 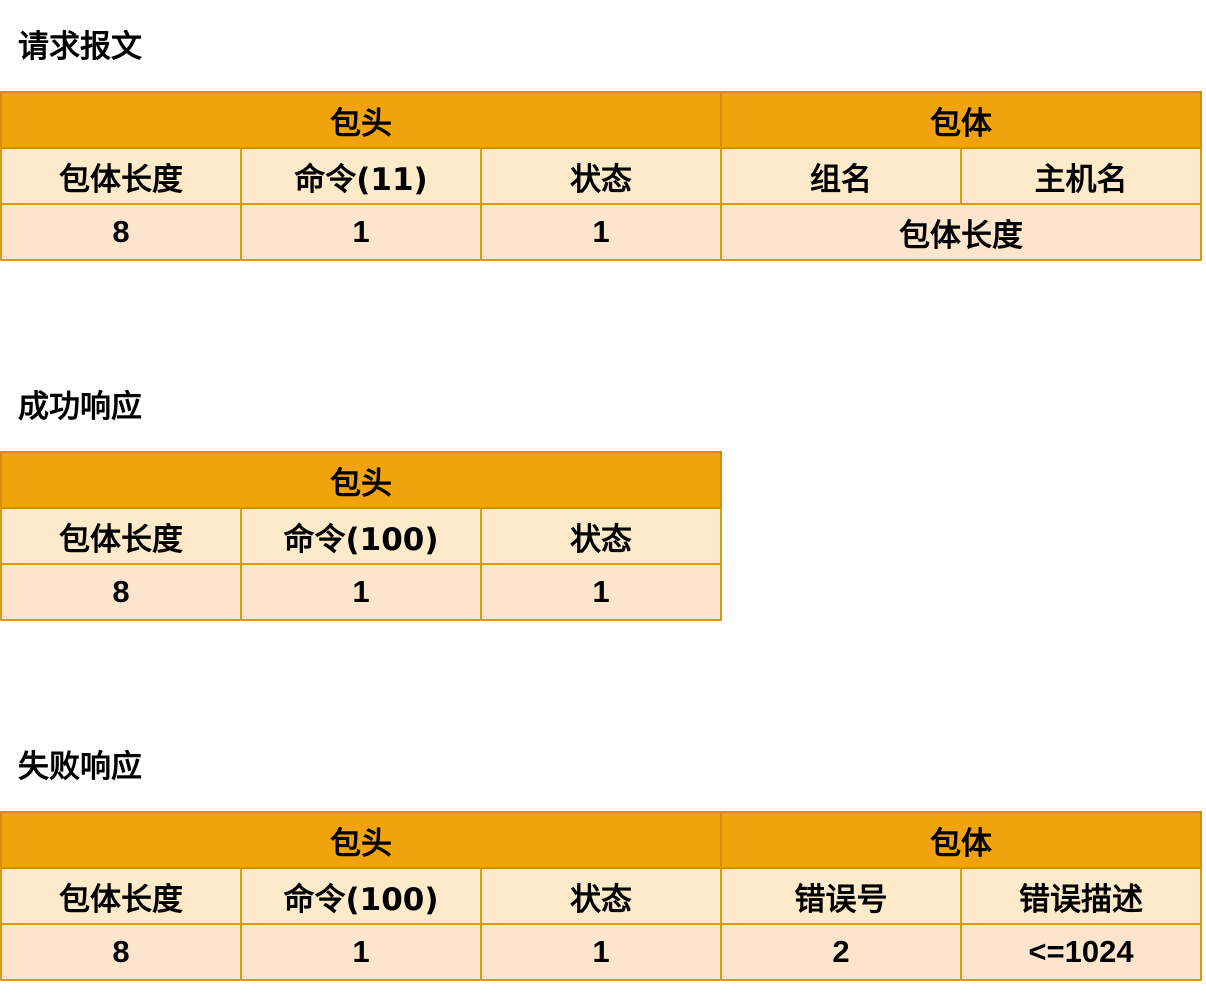 I want to click on group-header-row: 包头, so click(x=361, y=480).